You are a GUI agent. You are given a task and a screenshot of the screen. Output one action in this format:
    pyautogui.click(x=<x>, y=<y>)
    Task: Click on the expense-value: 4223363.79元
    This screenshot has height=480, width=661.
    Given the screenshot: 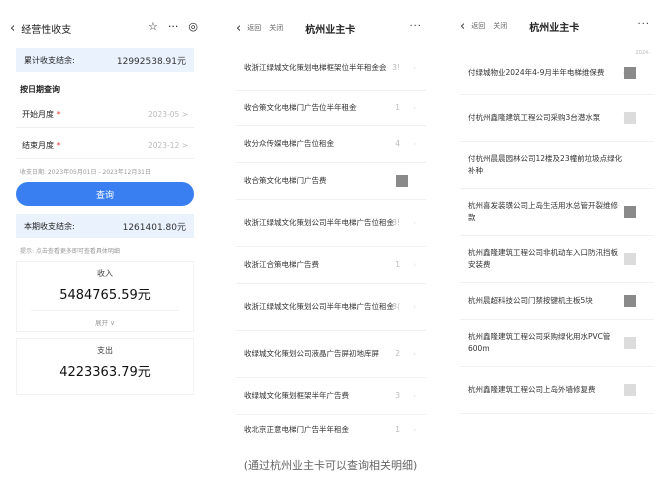 What is the action you would take?
    pyautogui.click(x=105, y=372)
    